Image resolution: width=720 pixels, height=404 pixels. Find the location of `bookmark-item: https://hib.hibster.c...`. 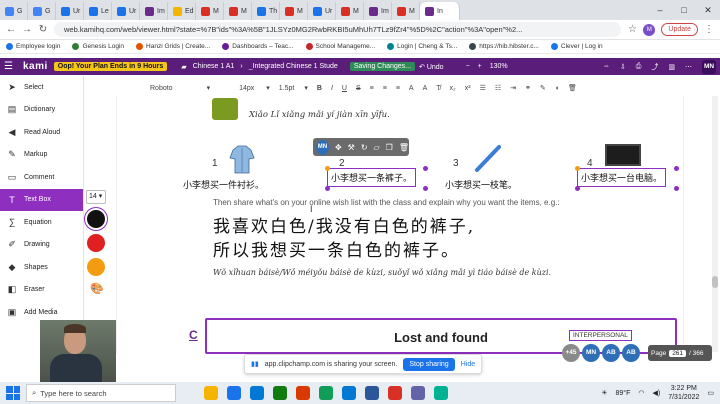

bookmark-item: https://hib.hibster.c... is located at coordinates (504, 46).